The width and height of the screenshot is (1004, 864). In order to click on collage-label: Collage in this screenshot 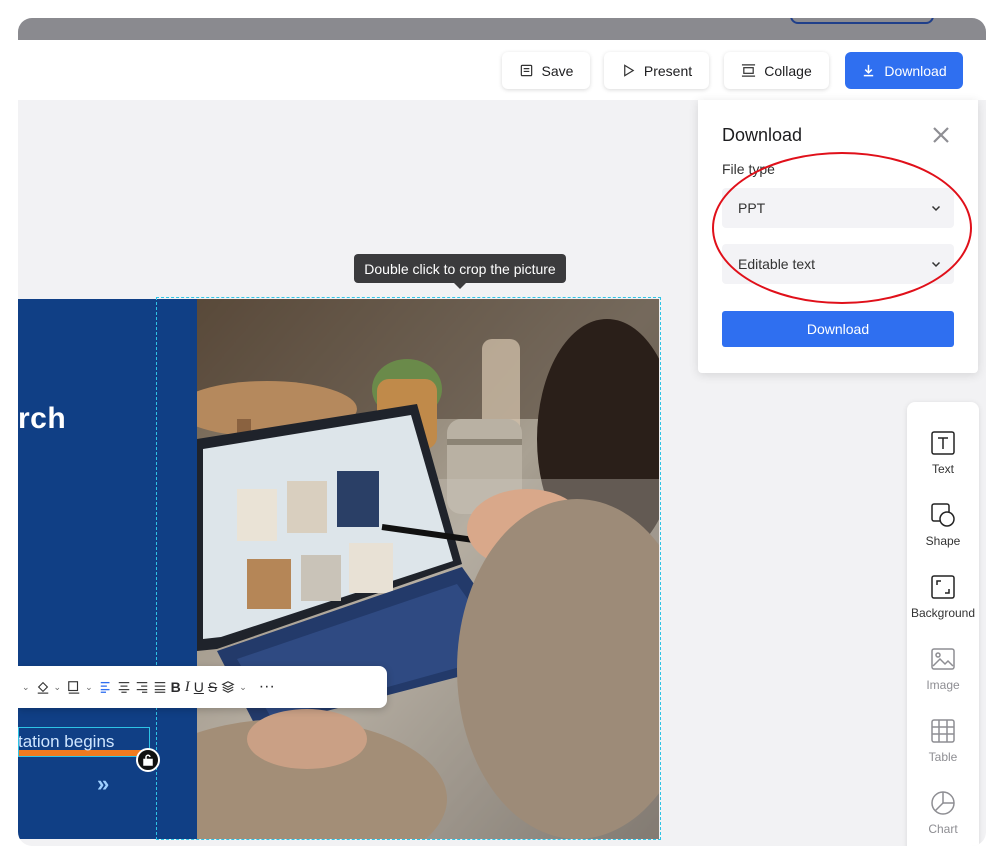, I will do `click(788, 70)`.